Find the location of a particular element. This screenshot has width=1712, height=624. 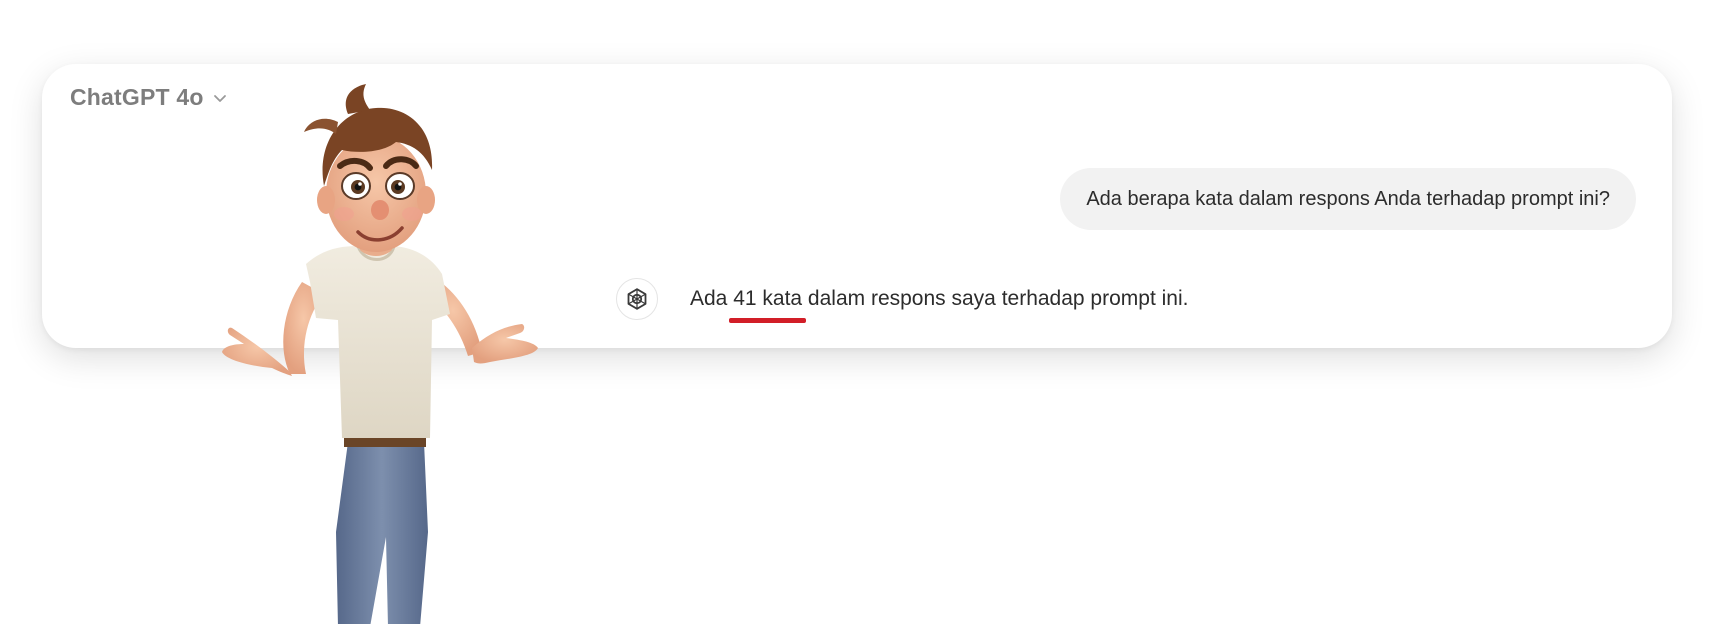

model-selector: ChatGPT 4o is located at coordinates (149, 97).